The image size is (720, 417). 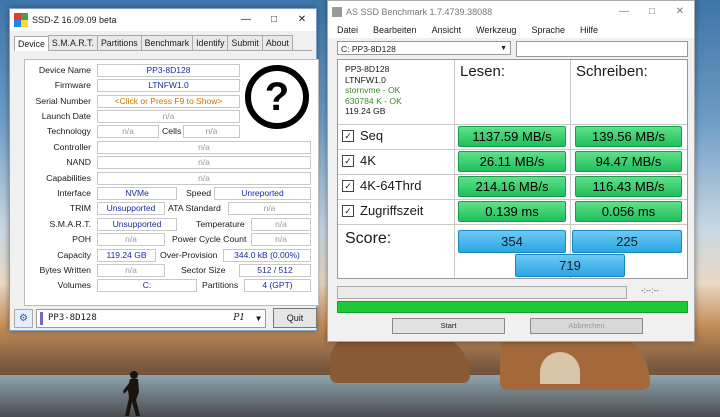 I want to click on tab-about: About, so click(x=277, y=42).